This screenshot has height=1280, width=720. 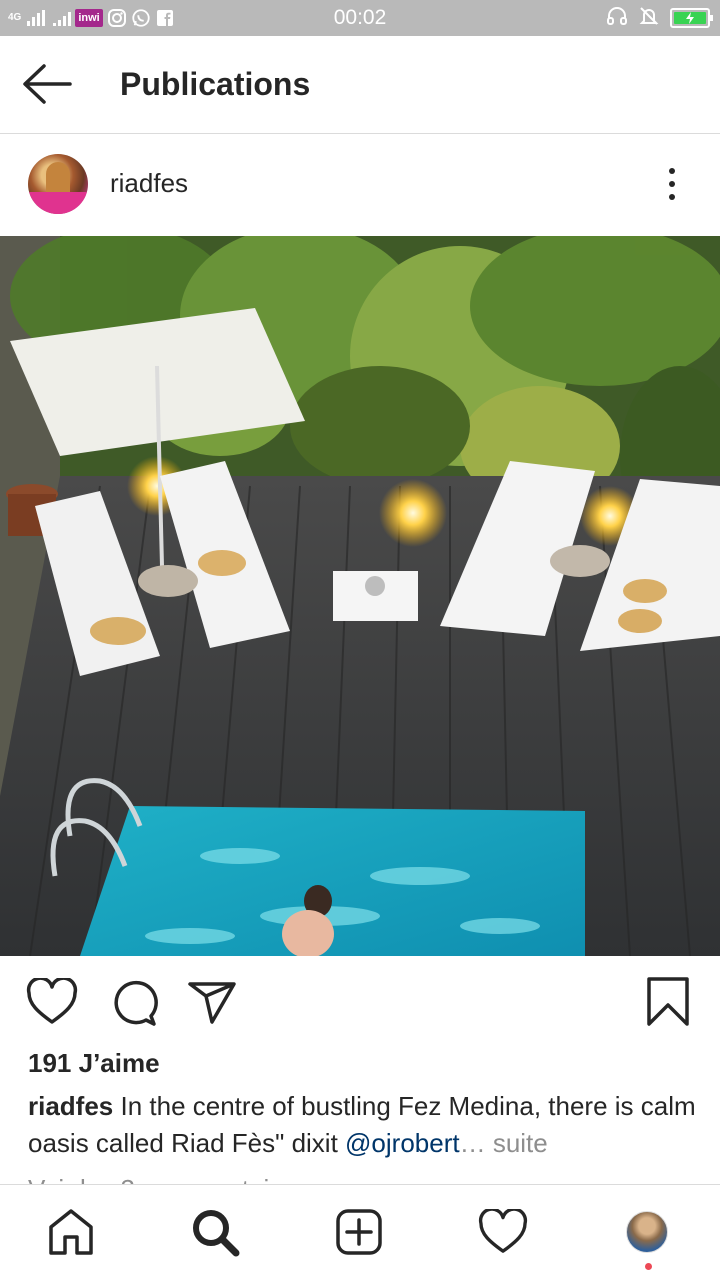 I want to click on comment-bubble-icon, so click(x=136, y=1003).